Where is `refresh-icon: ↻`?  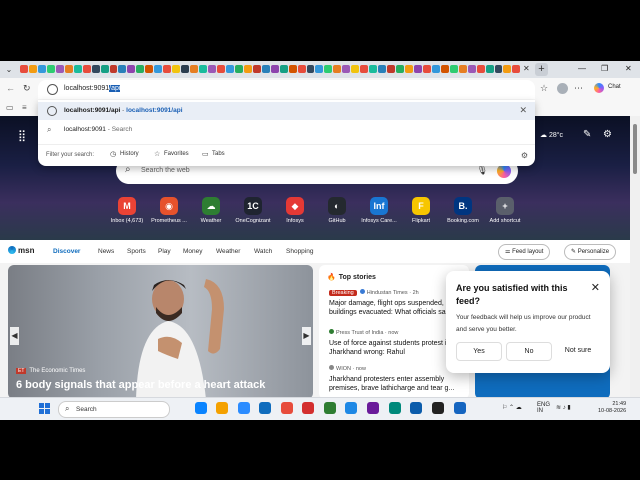 refresh-icon: ↻ is located at coordinates (27, 88).